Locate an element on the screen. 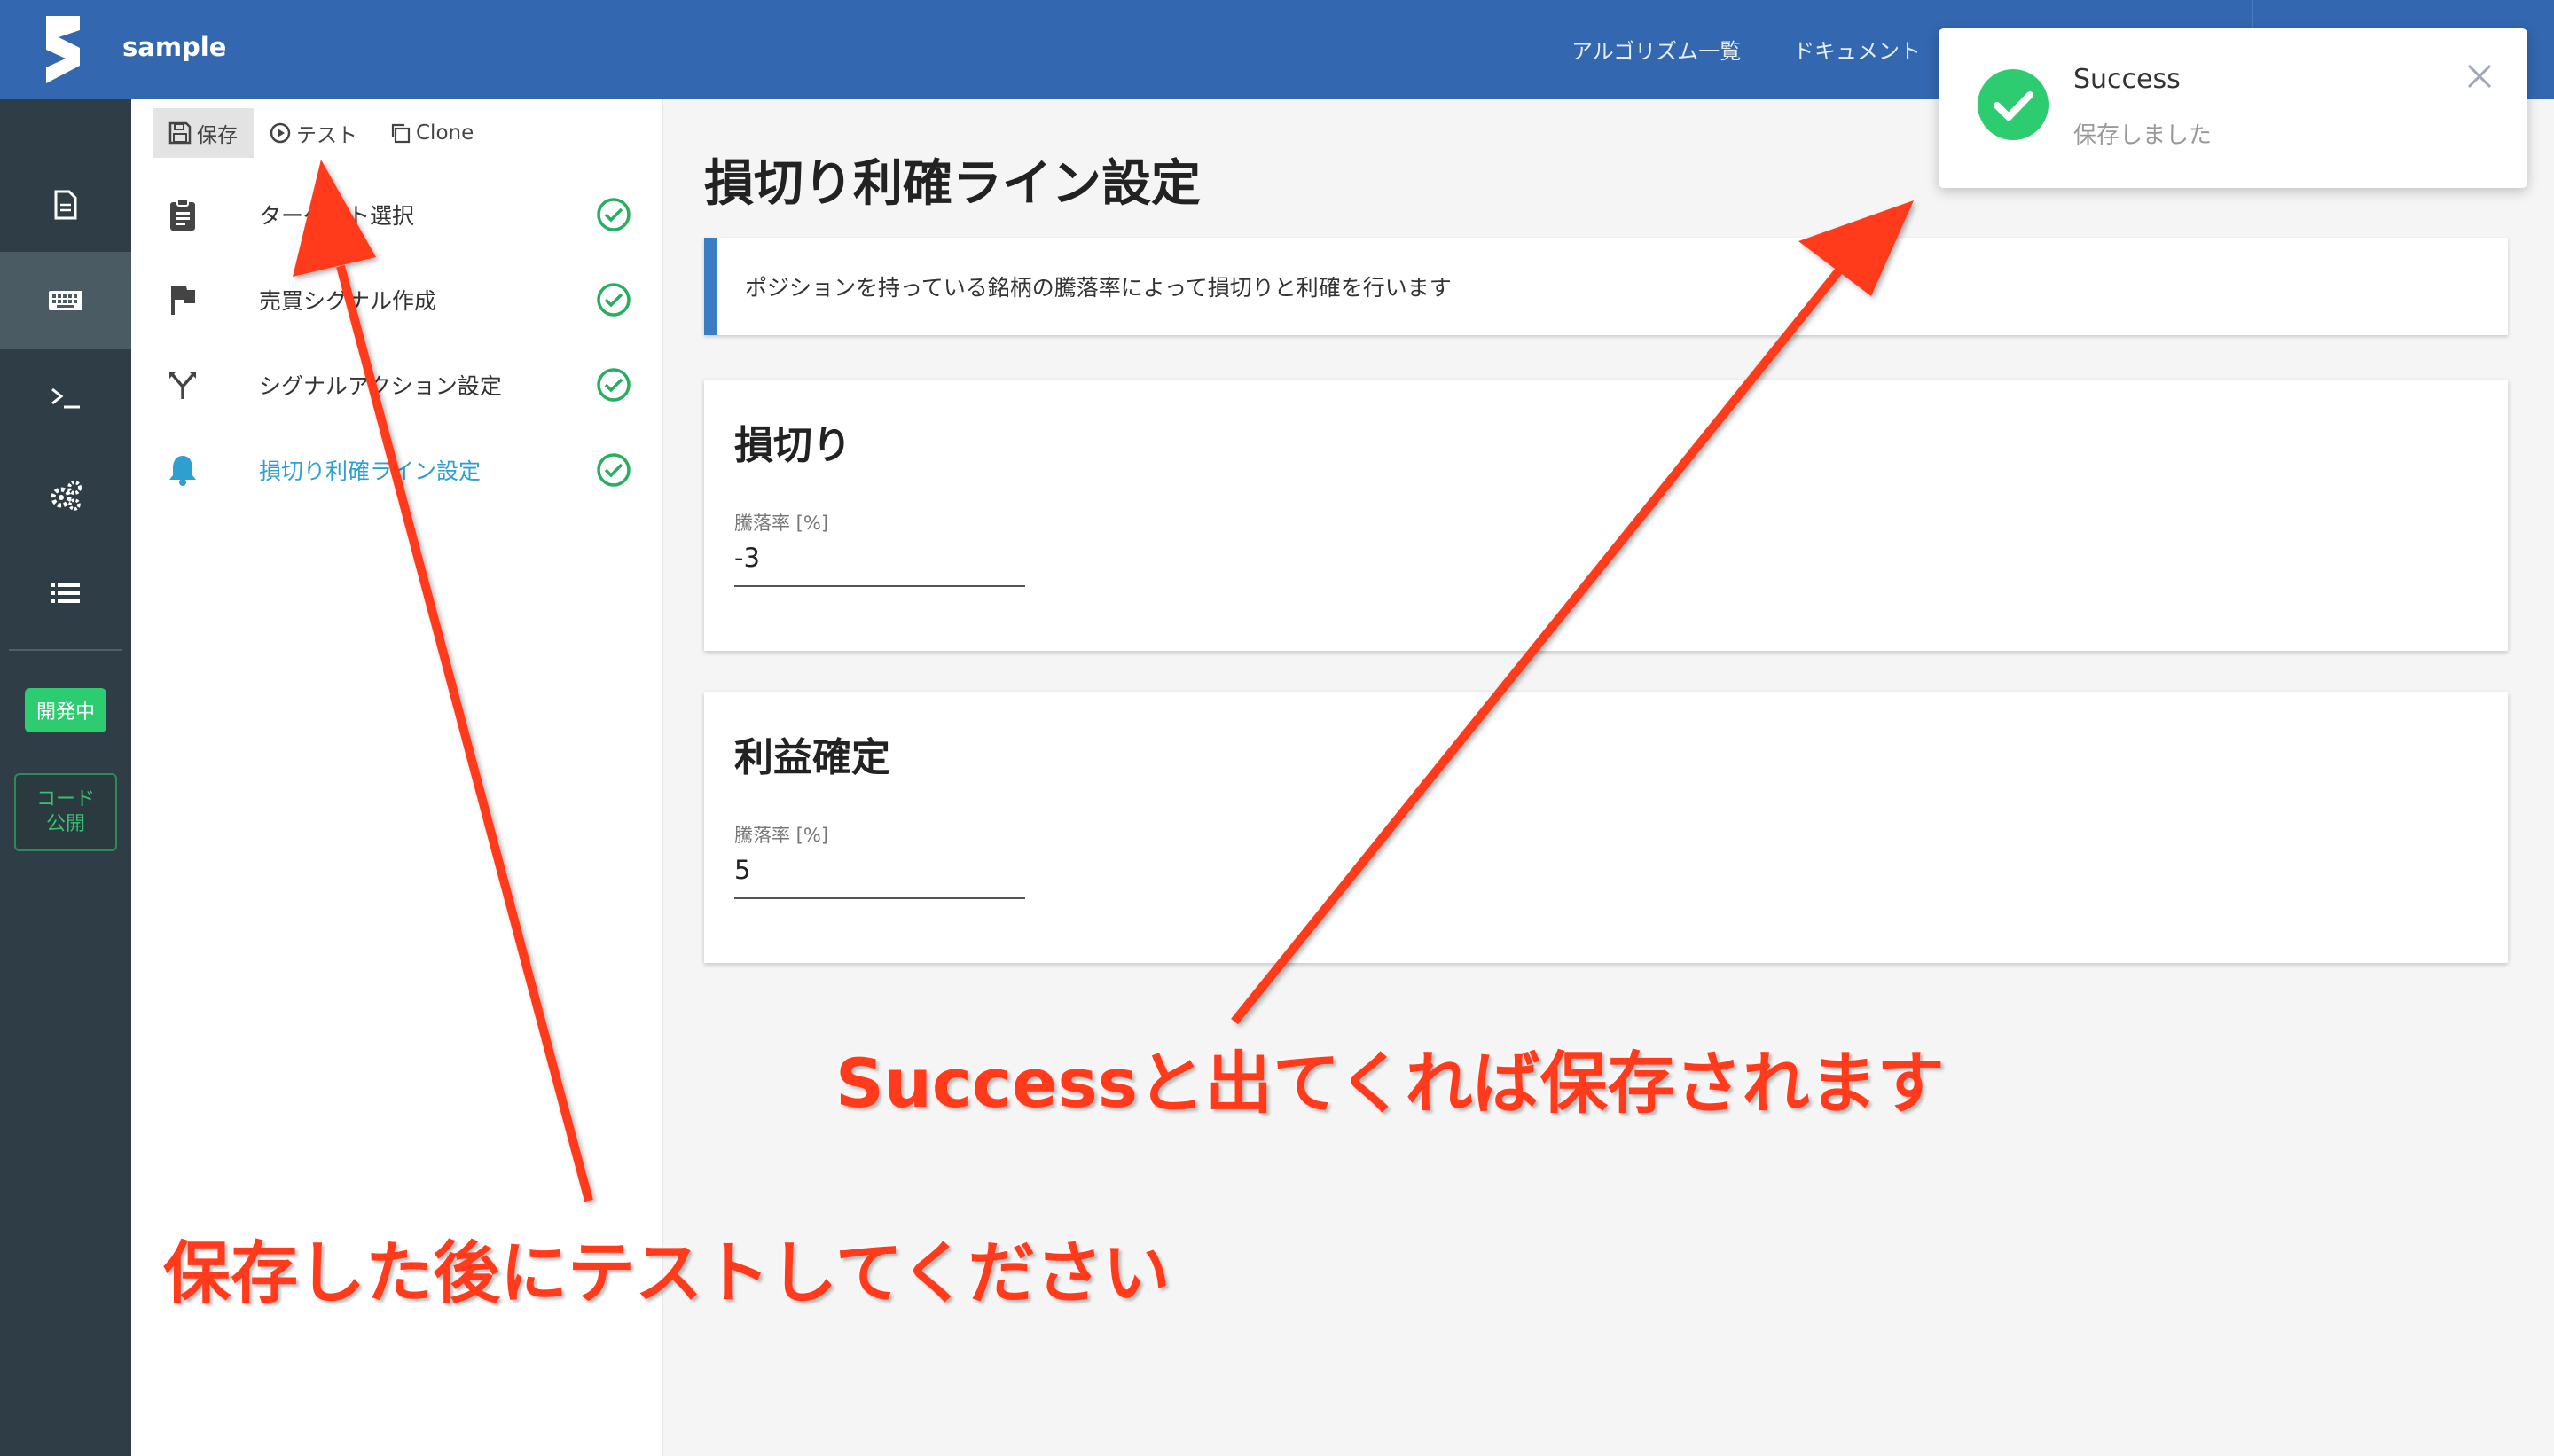 This screenshot has height=1456, width=2554. annotation-test-note: 保存した後にテストしてください is located at coordinates (667, 1272).